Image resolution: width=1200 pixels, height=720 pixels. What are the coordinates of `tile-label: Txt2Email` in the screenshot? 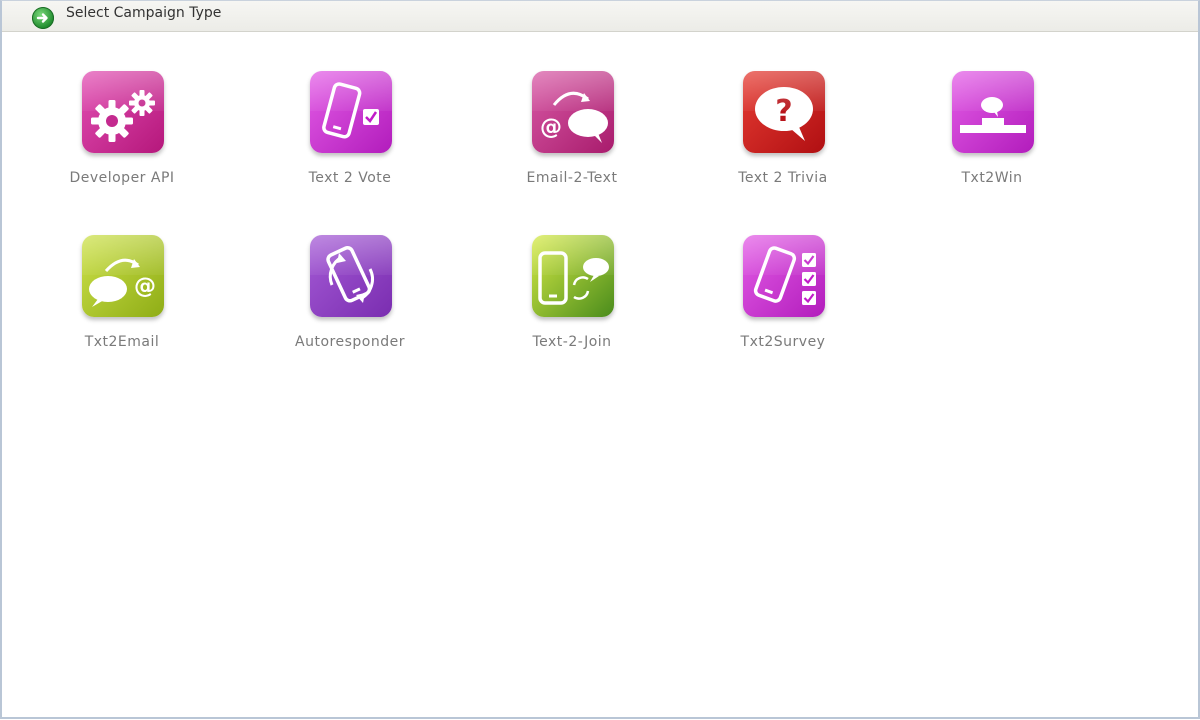 It's located at (122, 342).